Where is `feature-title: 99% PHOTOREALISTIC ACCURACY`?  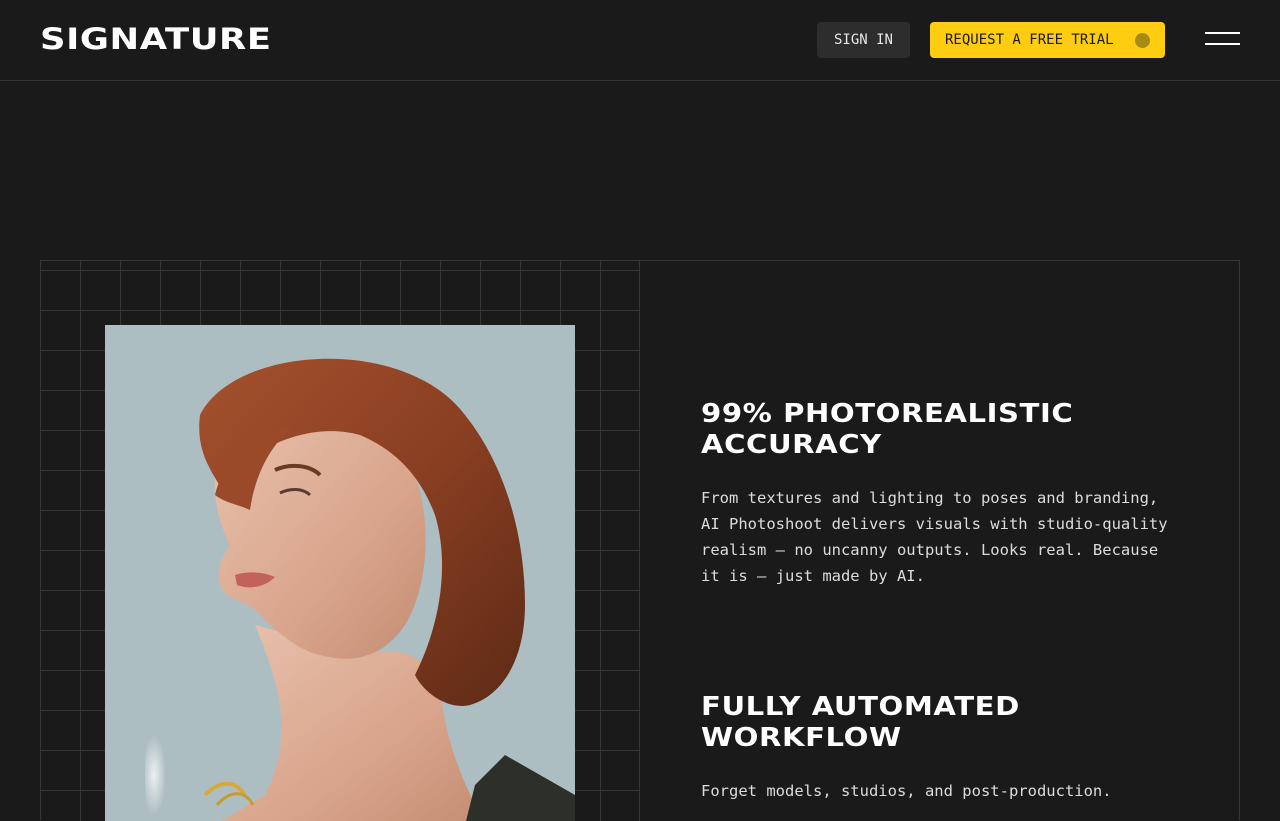 feature-title: 99% PHOTOREALISTIC ACCURACY is located at coordinates (887, 429).